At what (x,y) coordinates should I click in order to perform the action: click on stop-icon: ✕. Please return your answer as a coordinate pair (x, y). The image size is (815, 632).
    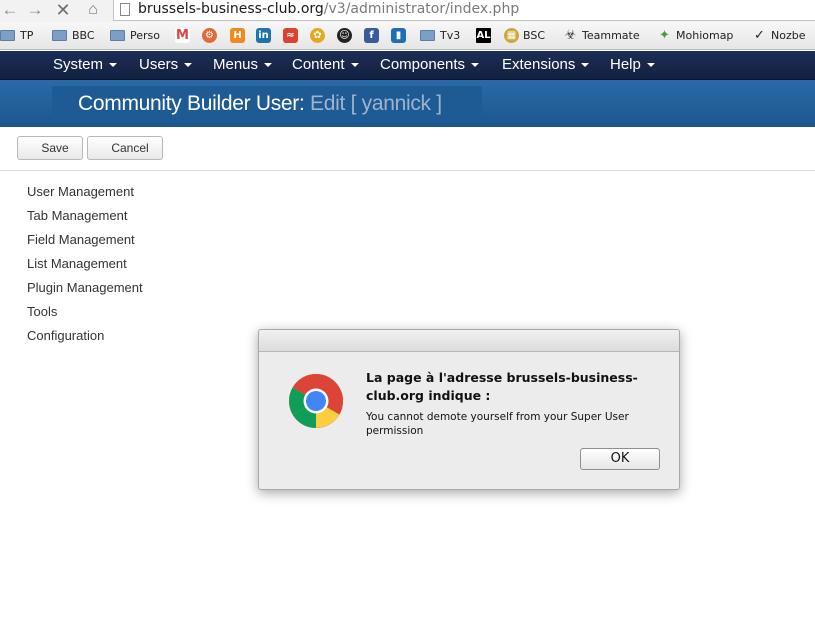
    Looking at the image, I should click on (63, 10).